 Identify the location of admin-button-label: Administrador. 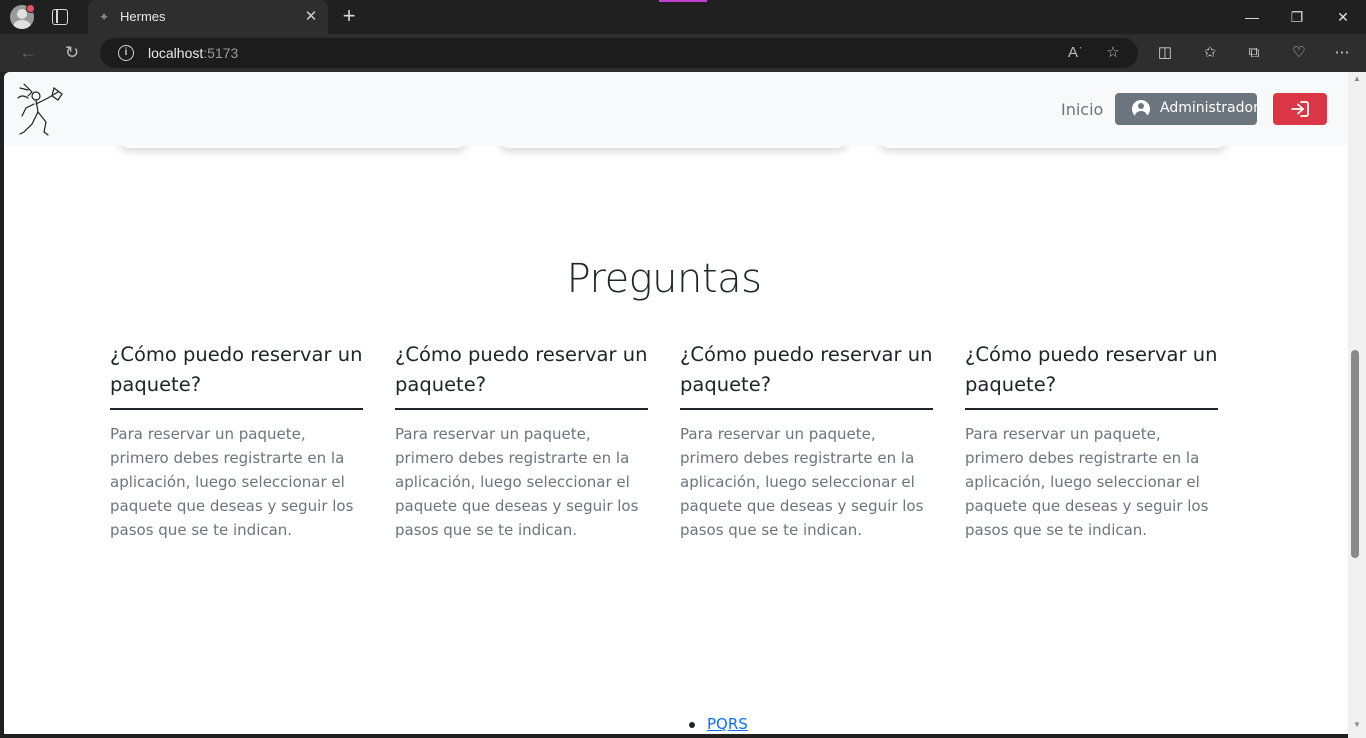
(1209, 108).